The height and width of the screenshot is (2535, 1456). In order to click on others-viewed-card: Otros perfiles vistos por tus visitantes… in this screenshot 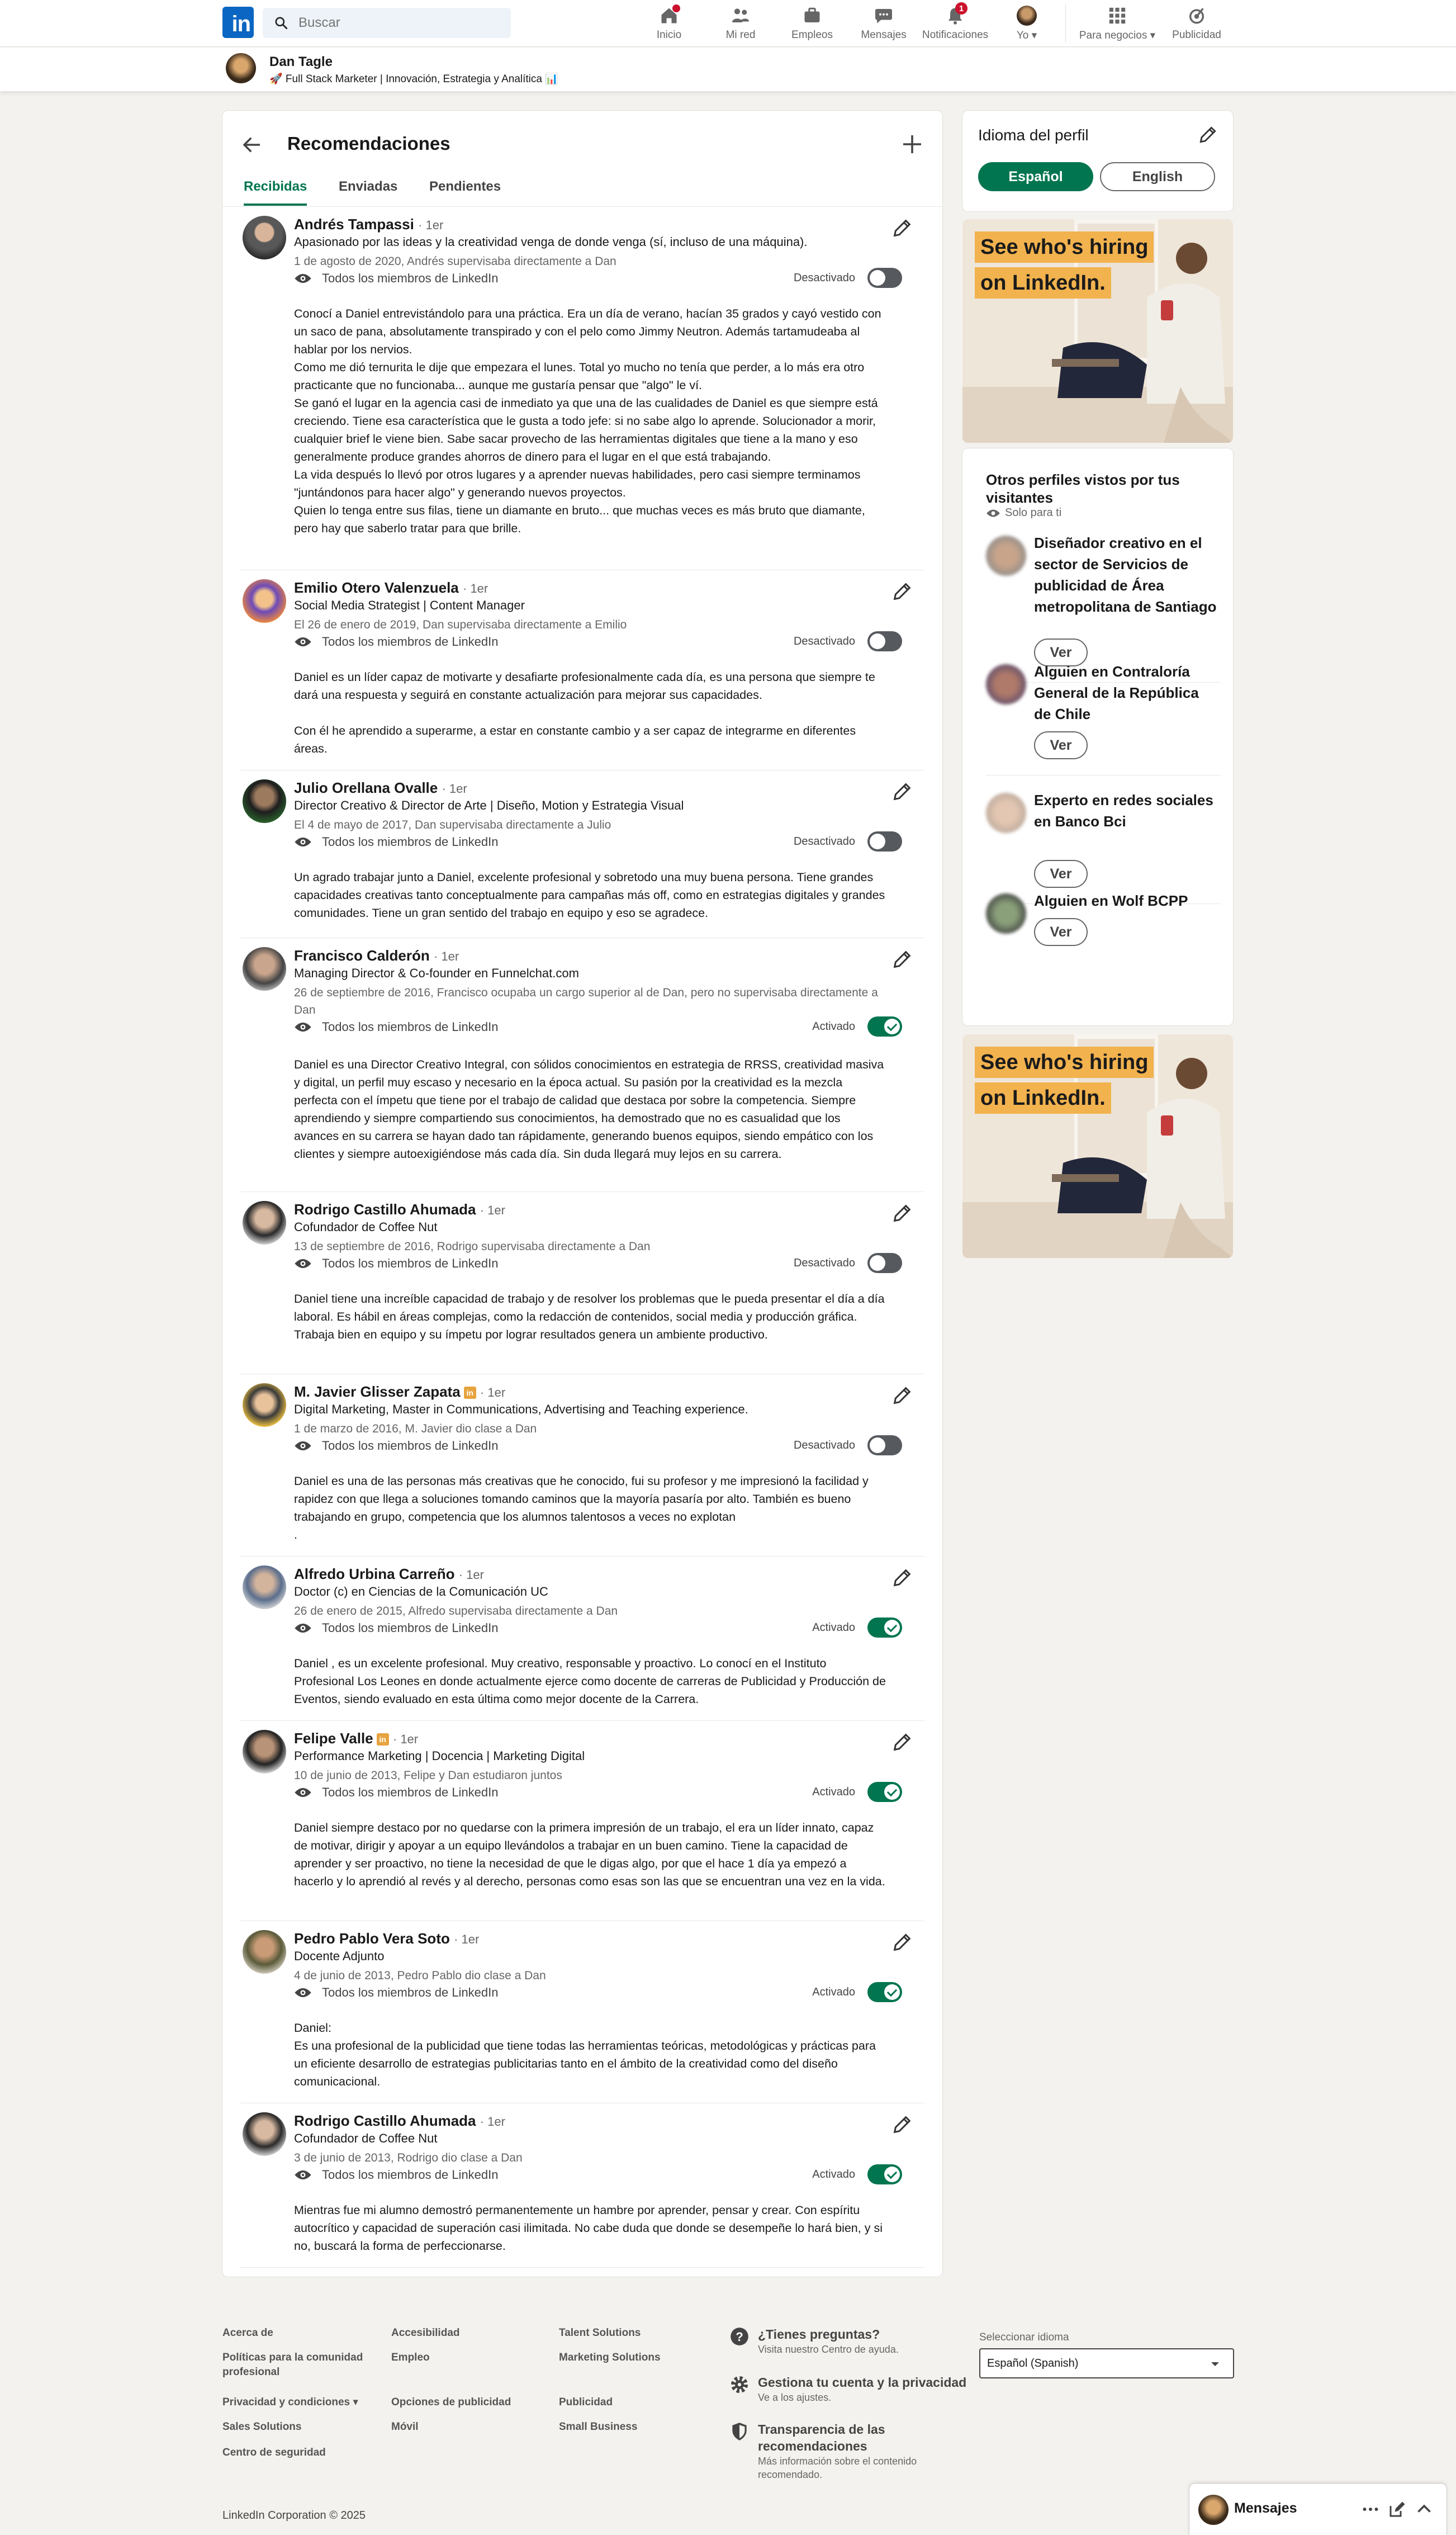, I will do `click(1097, 736)`.